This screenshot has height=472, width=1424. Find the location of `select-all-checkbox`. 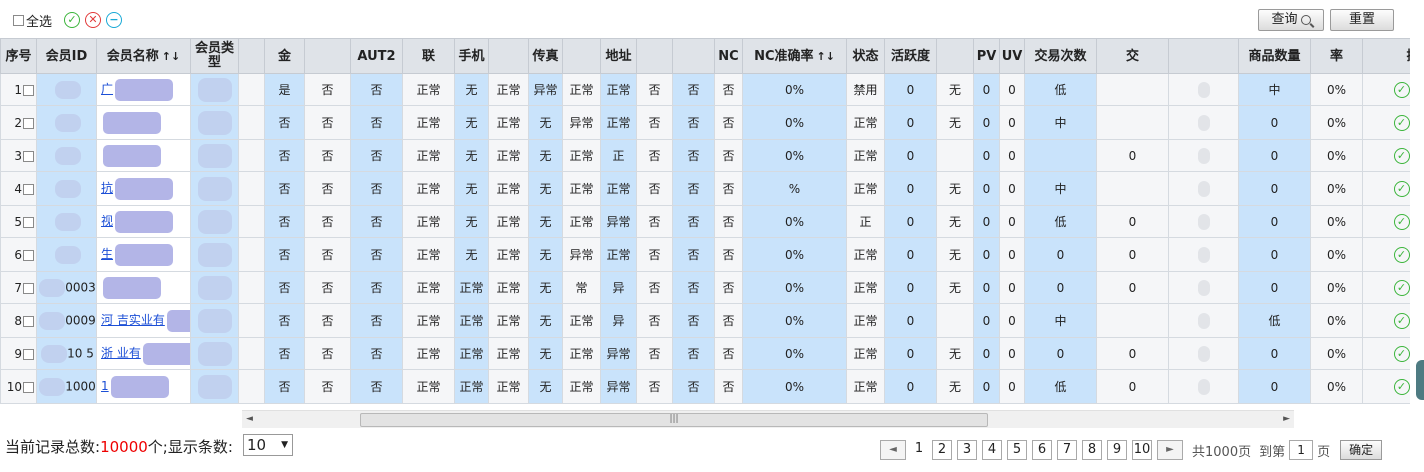

select-all-checkbox is located at coordinates (18, 20).